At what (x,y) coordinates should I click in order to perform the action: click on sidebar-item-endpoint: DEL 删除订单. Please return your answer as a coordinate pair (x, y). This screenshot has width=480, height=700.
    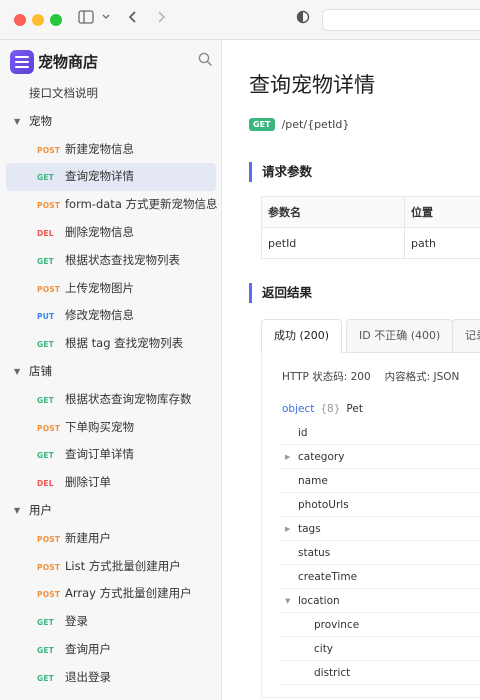
    Looking at the image, I should click on (111, 483).